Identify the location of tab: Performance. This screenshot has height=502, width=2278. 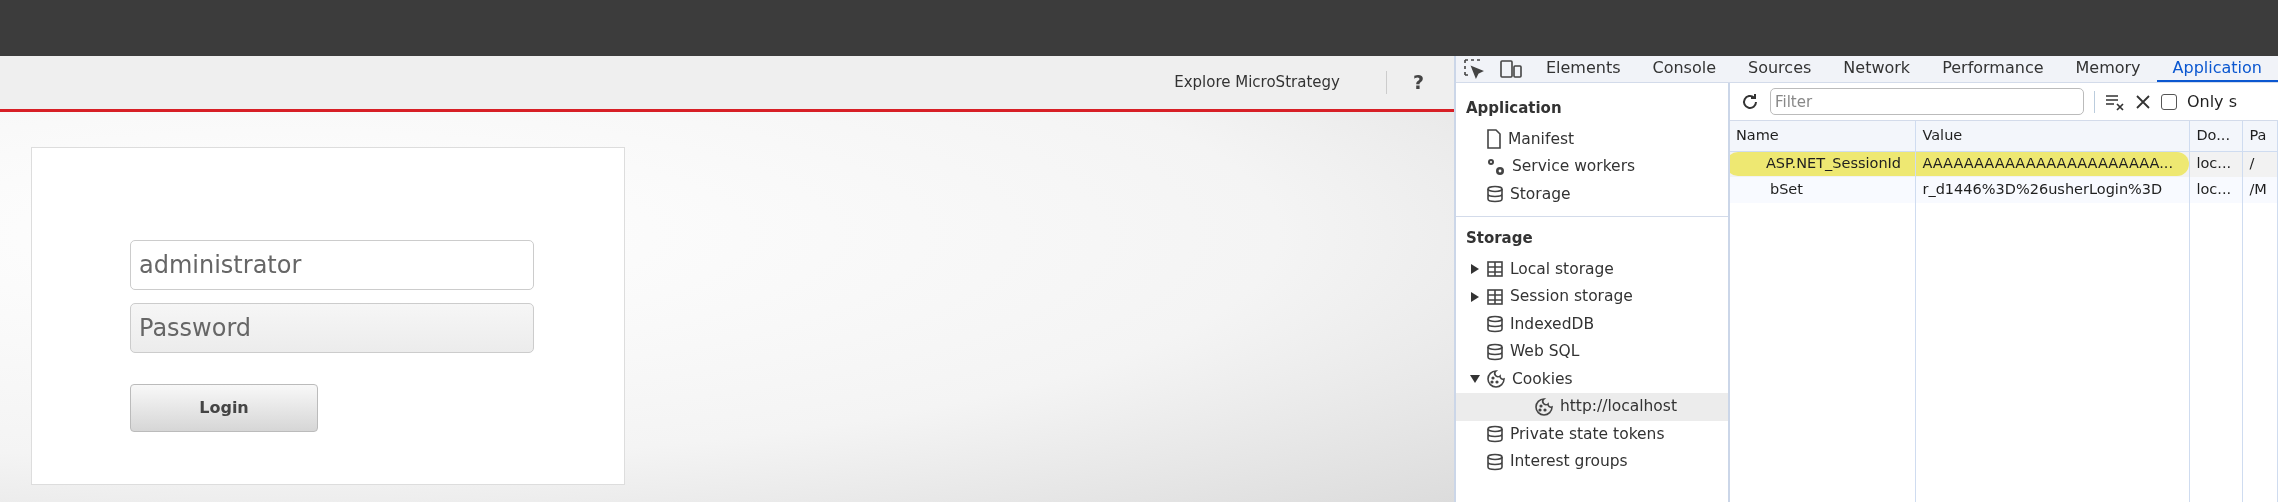
(1993, 69).